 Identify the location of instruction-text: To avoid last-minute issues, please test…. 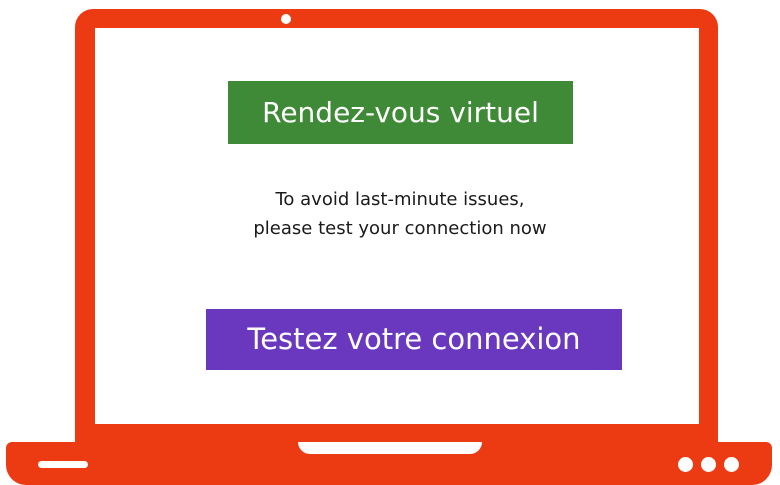
(400, 214).